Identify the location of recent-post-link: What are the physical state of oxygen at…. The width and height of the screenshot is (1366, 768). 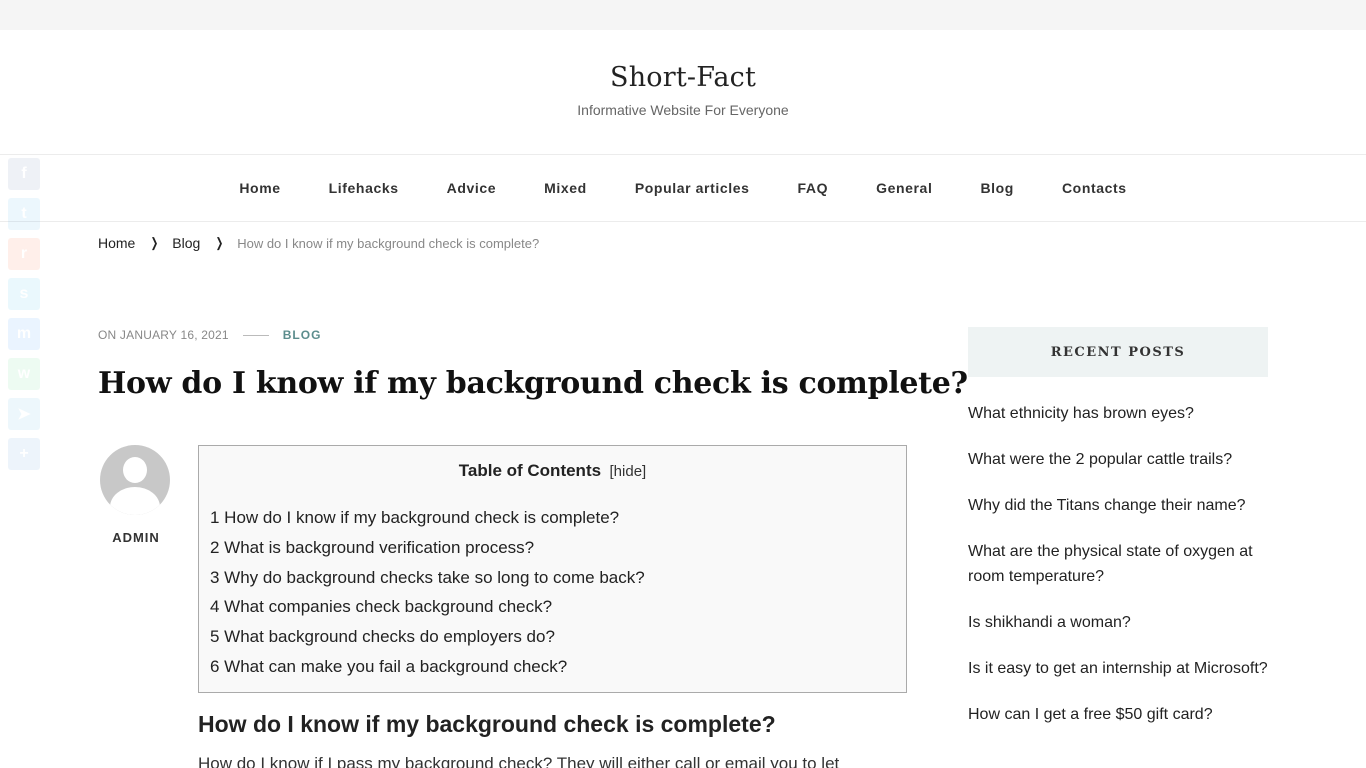
(1118, 564).